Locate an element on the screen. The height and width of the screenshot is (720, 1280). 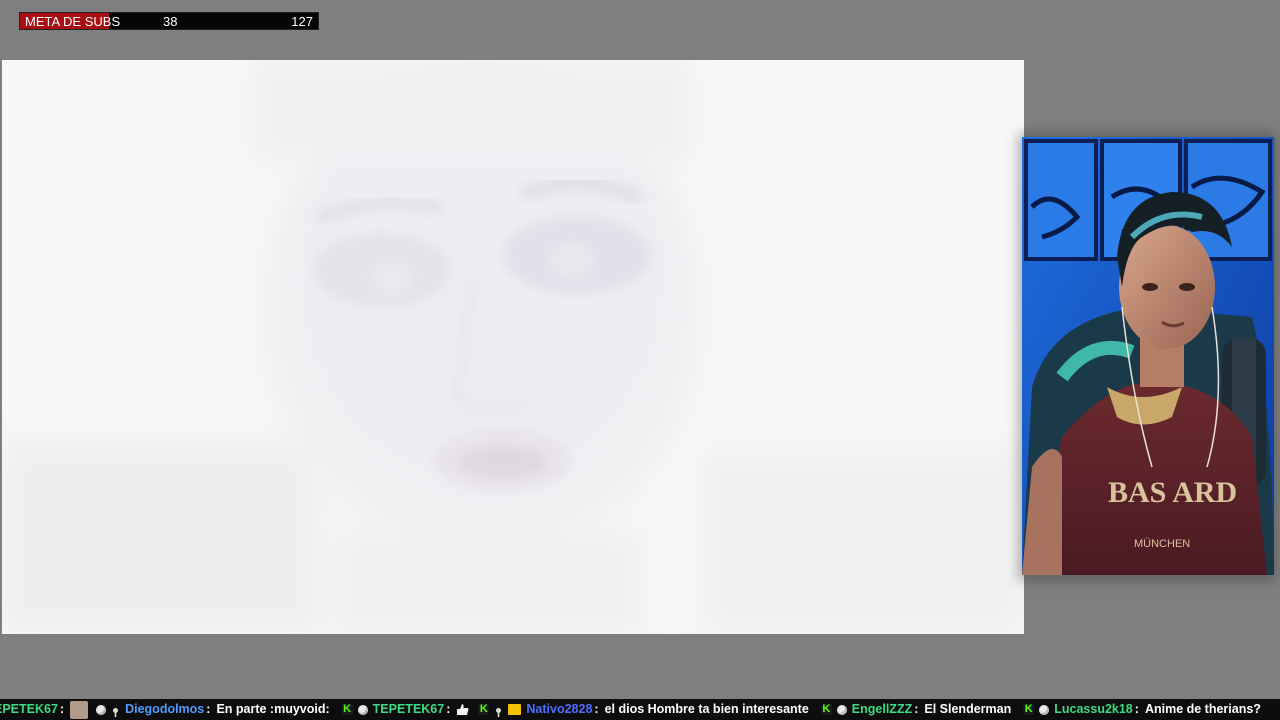
chat-message: Diegodolmos : En parte :muyvoid: is located at coordinates (249, 709).